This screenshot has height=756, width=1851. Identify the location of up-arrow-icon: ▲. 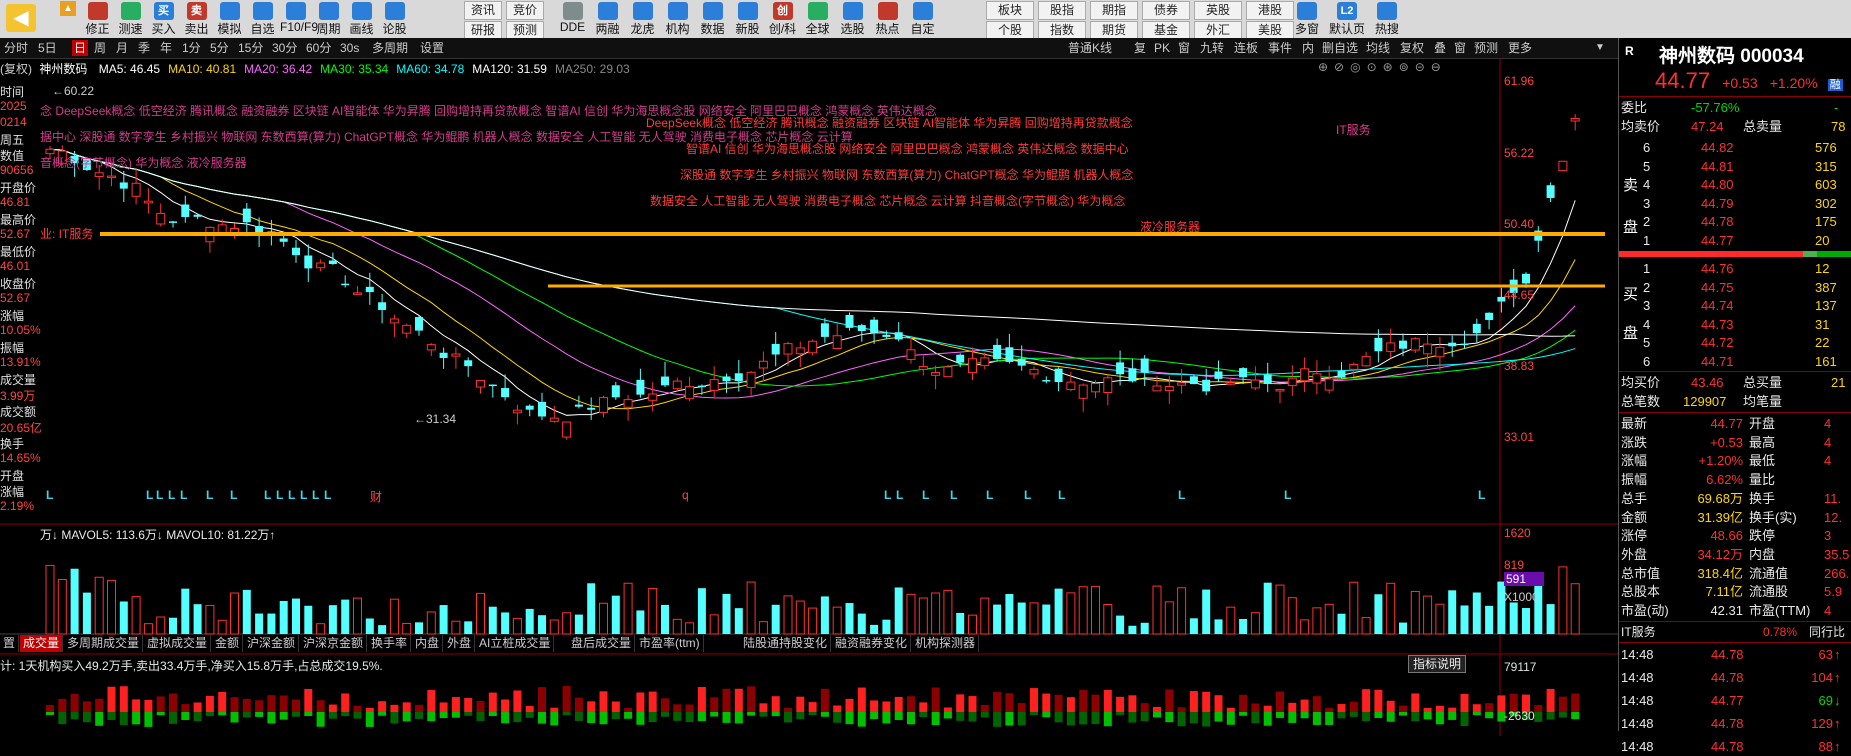
(68, 8).